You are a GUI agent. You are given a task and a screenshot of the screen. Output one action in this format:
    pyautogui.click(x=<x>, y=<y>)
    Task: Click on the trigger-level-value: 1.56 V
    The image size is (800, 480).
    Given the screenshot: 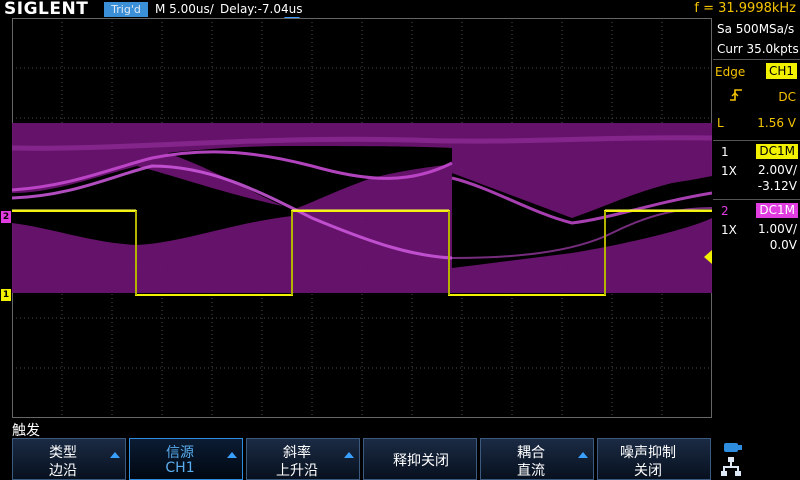 What is the action you would take?
    pyautogui.click(x=776, y=123)
    